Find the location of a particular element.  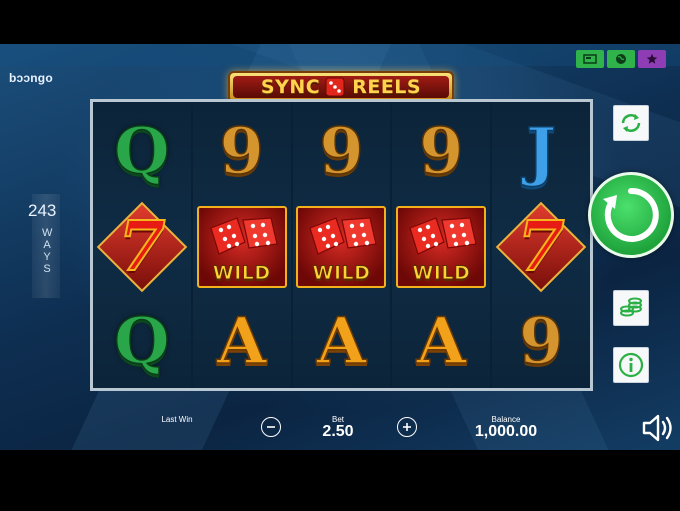

autoplay-icon is located at coordinates (631, 123).